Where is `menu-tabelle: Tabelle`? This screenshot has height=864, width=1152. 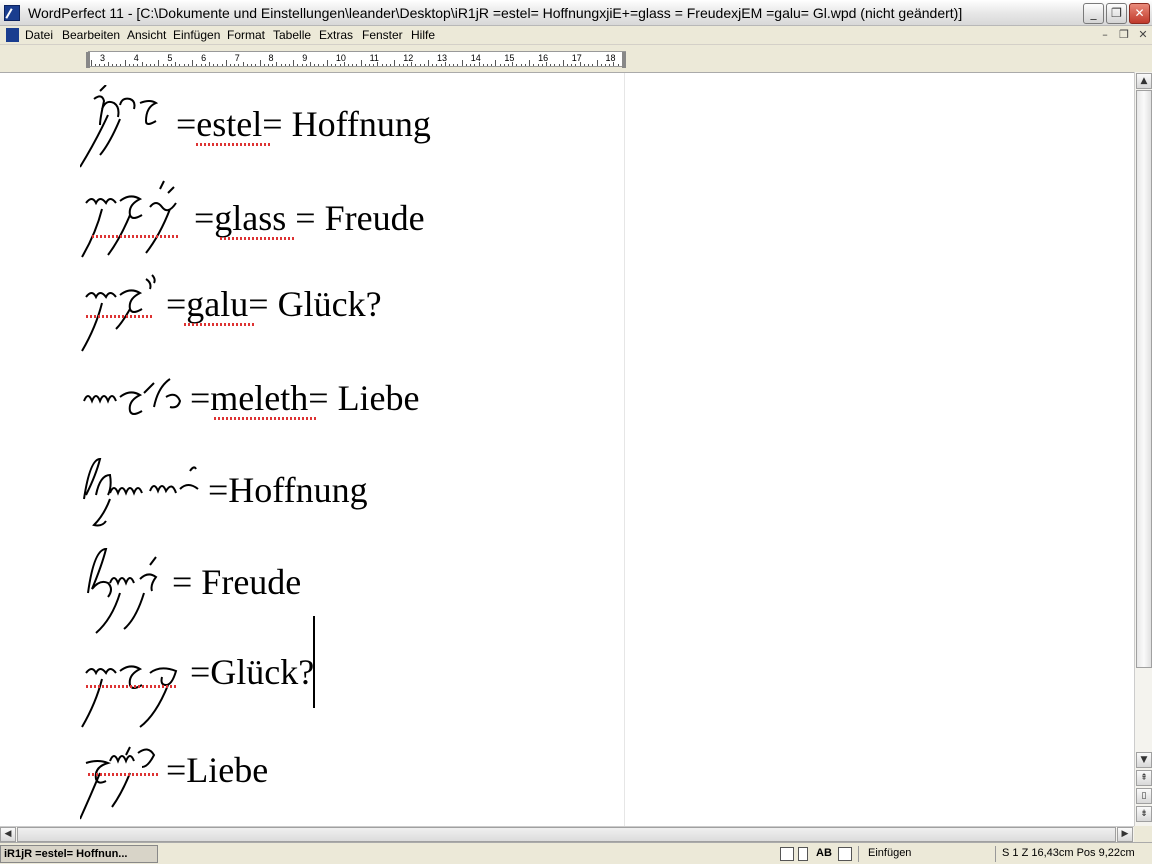
menu-tabelle: Tabelle is located at coordinates (292, 35).